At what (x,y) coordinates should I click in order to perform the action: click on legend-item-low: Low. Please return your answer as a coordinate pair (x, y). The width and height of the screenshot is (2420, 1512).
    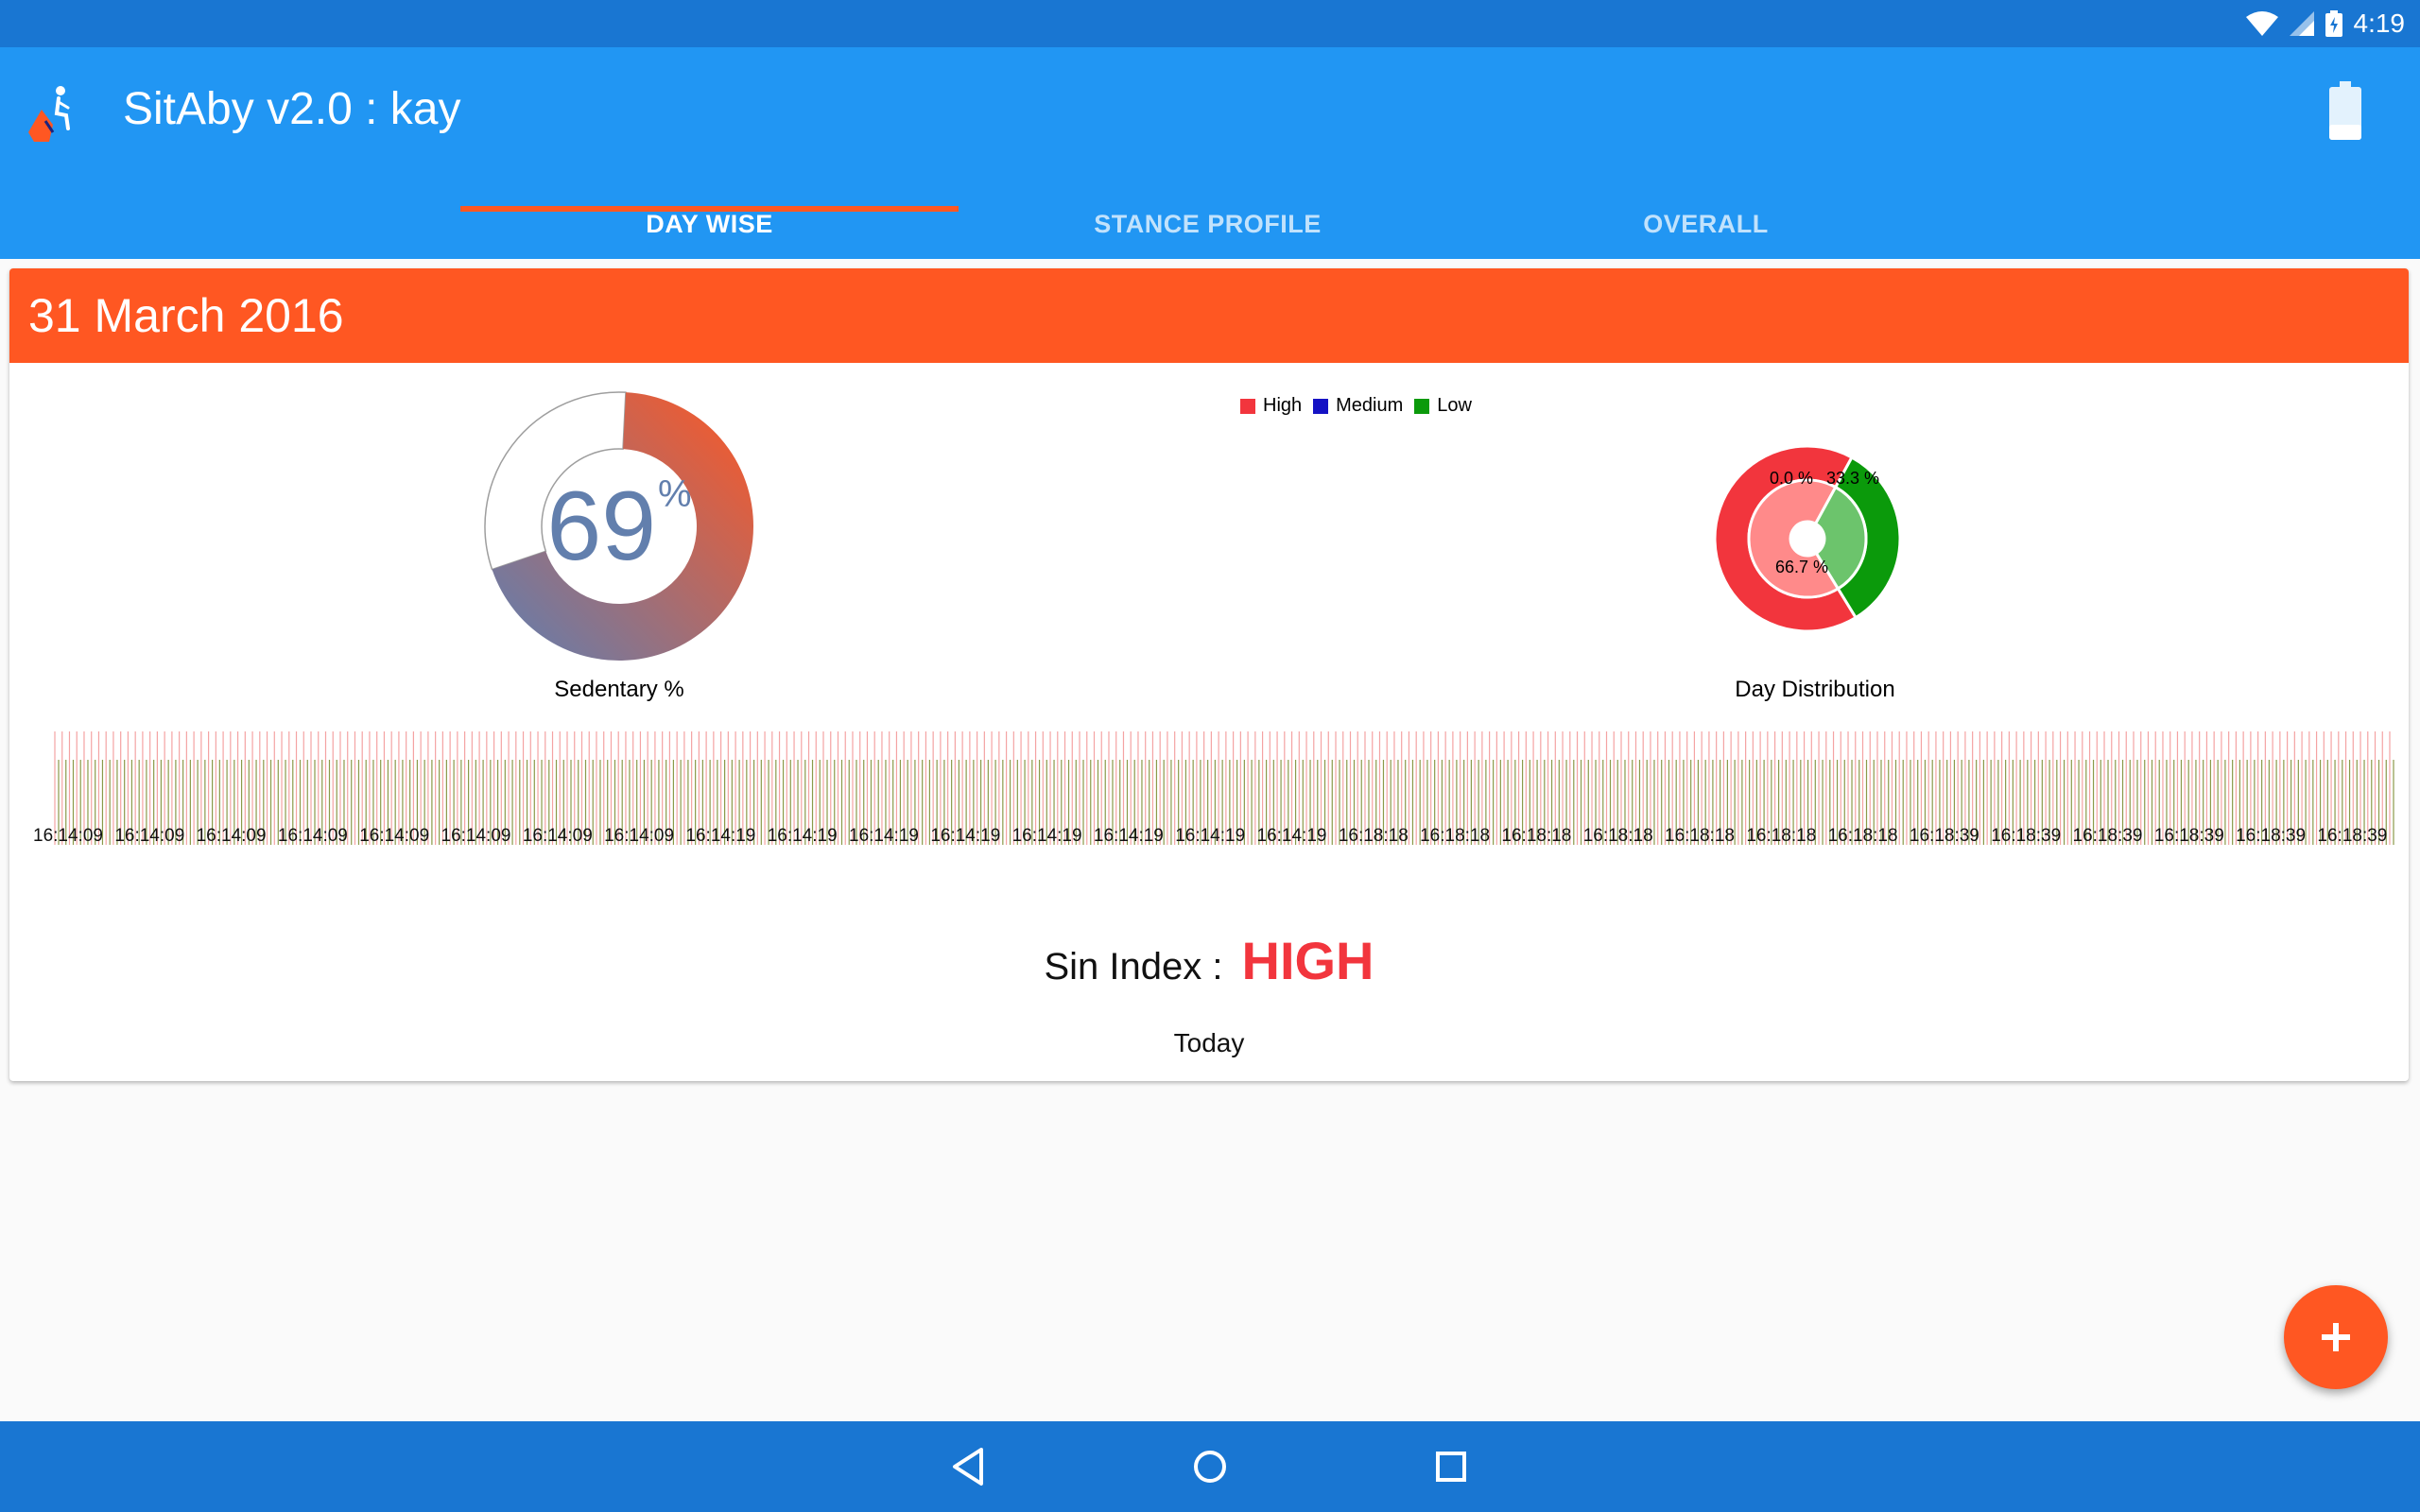
    Looking at the image, I should click on (1443, 406).